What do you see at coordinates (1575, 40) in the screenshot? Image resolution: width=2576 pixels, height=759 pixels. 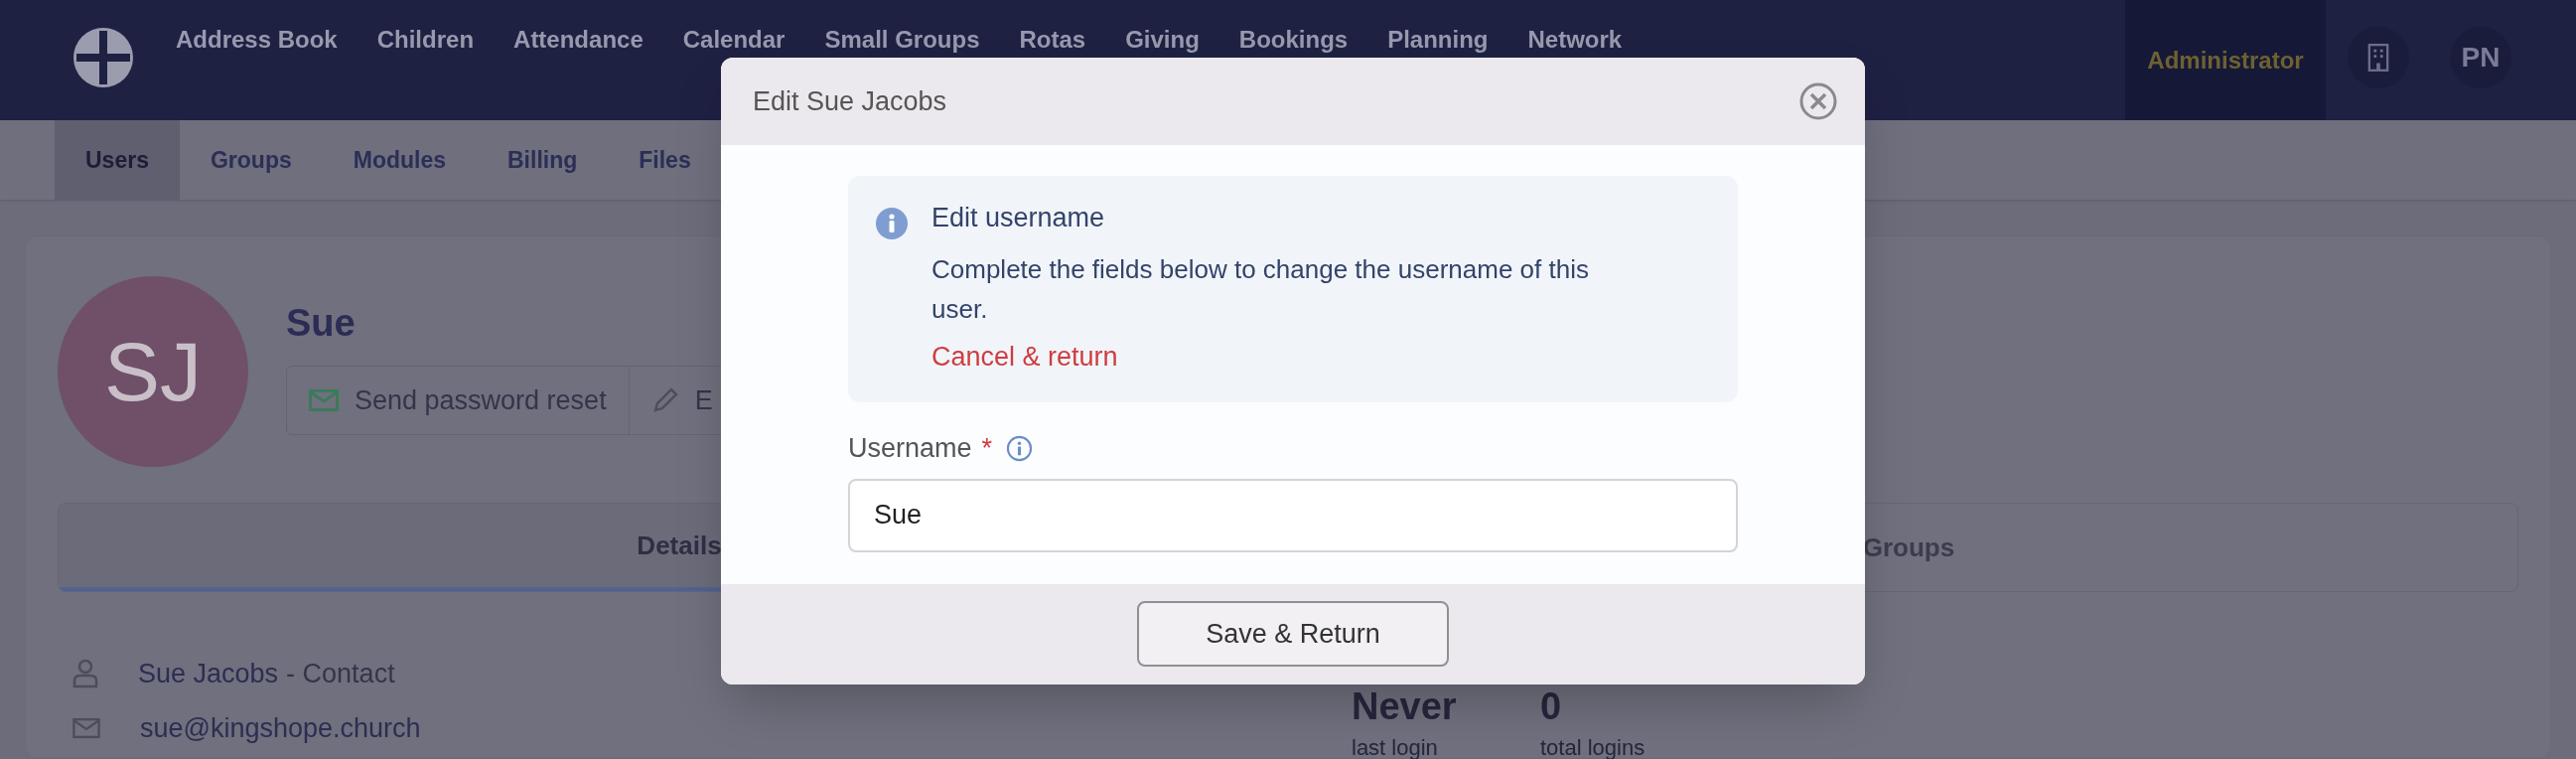 I see `nav-link: Network` at bounding box center [1575, 40].